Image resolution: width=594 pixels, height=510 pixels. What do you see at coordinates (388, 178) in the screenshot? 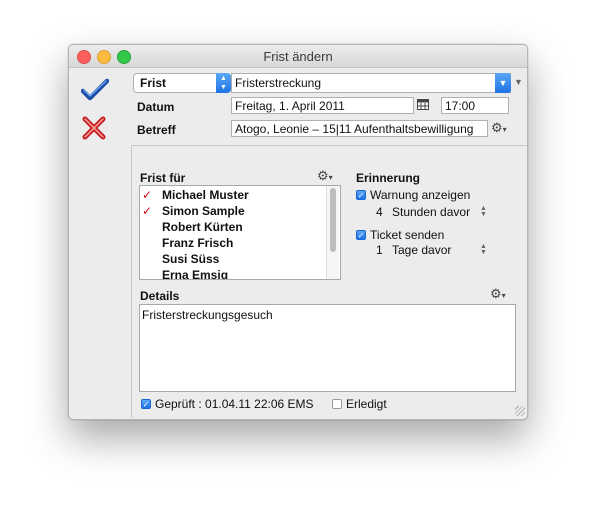
I see `erinnerung-label: Erinnerung` at bounding box center [388, 178].